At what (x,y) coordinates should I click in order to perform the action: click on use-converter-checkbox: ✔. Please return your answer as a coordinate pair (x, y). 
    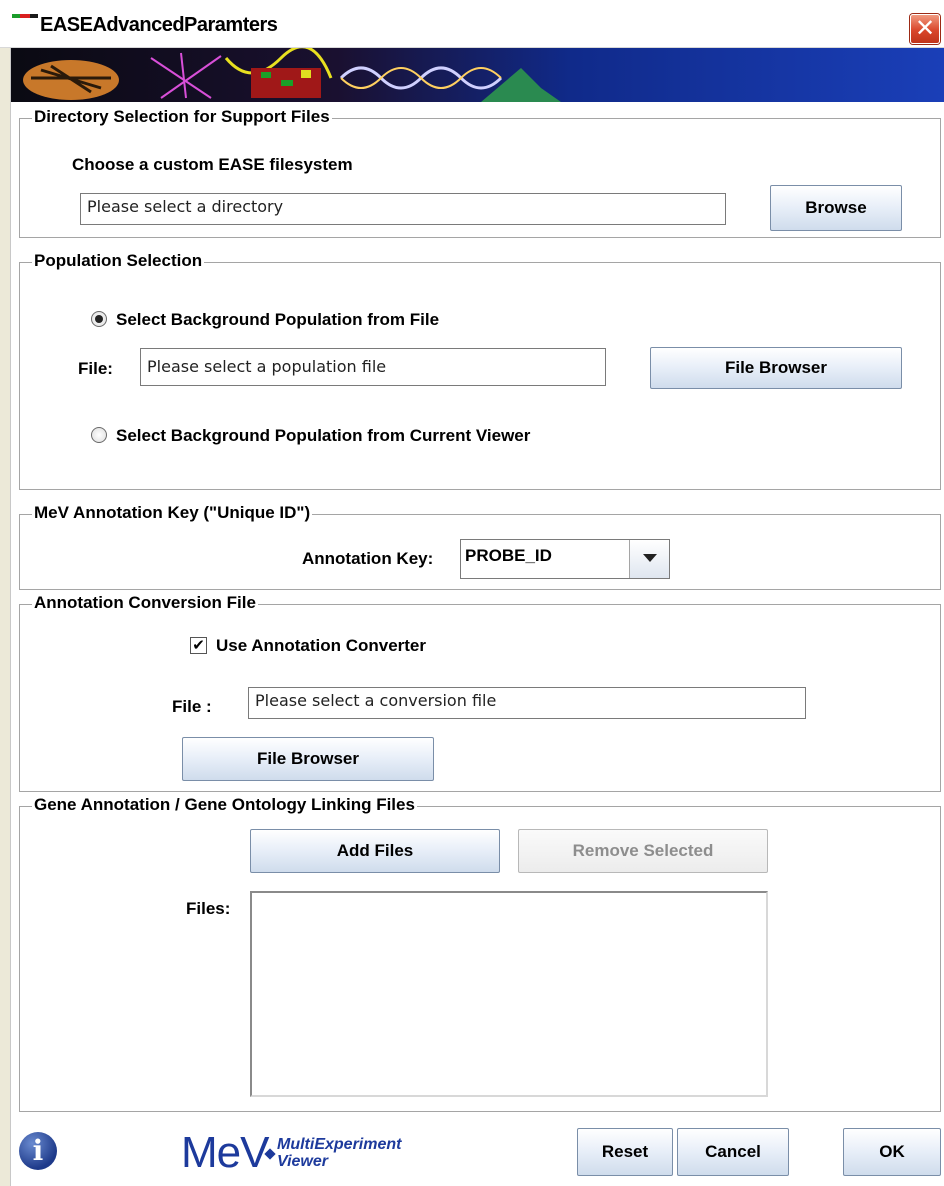
    Looking at the image, I should click on (198, 645).